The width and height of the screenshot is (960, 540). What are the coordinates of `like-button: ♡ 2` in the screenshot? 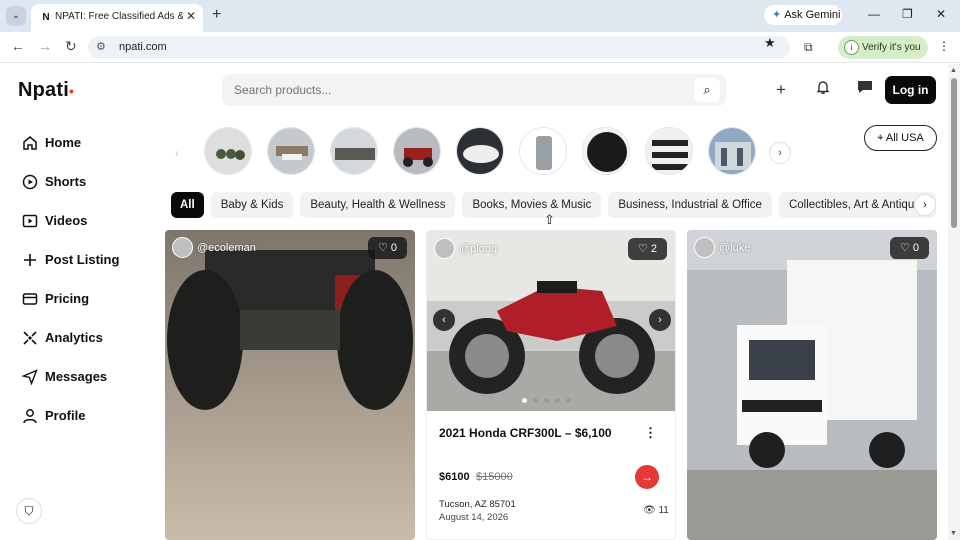 It's located at (647, 249).